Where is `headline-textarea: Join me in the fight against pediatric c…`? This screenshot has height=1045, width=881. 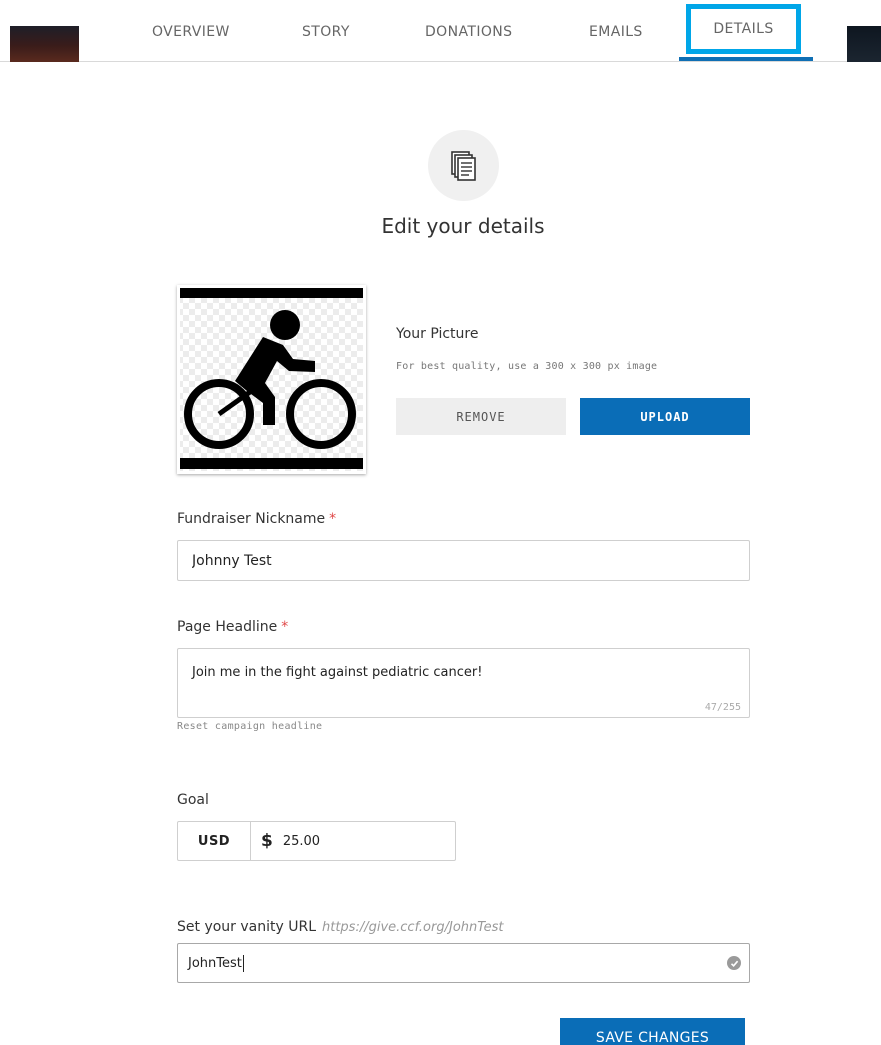 headline-textarea: Join me in the fight against pediatric c… is located at coordinates (463, 683).